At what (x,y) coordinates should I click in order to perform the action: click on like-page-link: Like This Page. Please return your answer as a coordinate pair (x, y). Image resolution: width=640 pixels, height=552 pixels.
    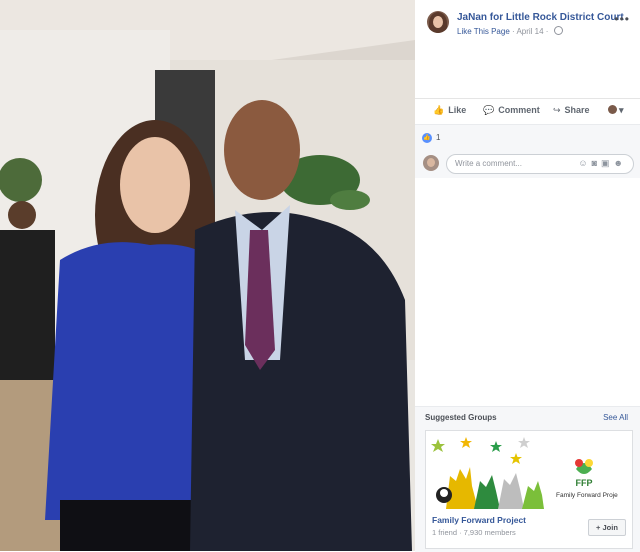
    Looking at the image, I should click on (483, 31).